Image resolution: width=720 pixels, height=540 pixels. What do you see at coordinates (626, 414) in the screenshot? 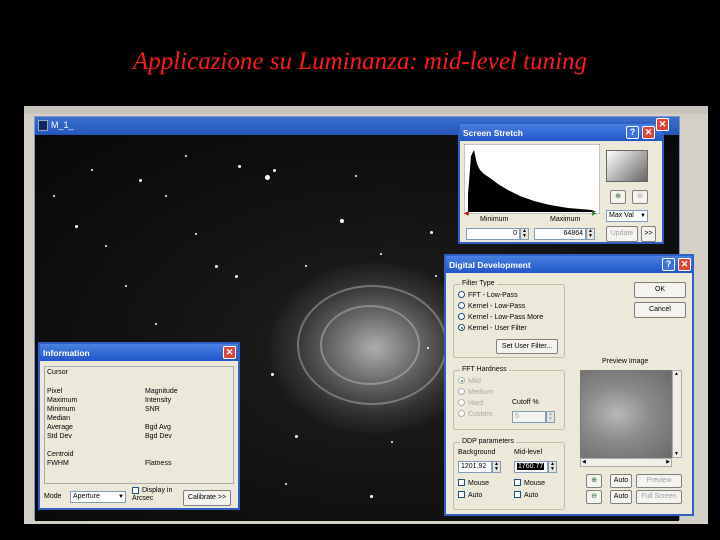
I see `preview-image` at bounding box center [626, 414].